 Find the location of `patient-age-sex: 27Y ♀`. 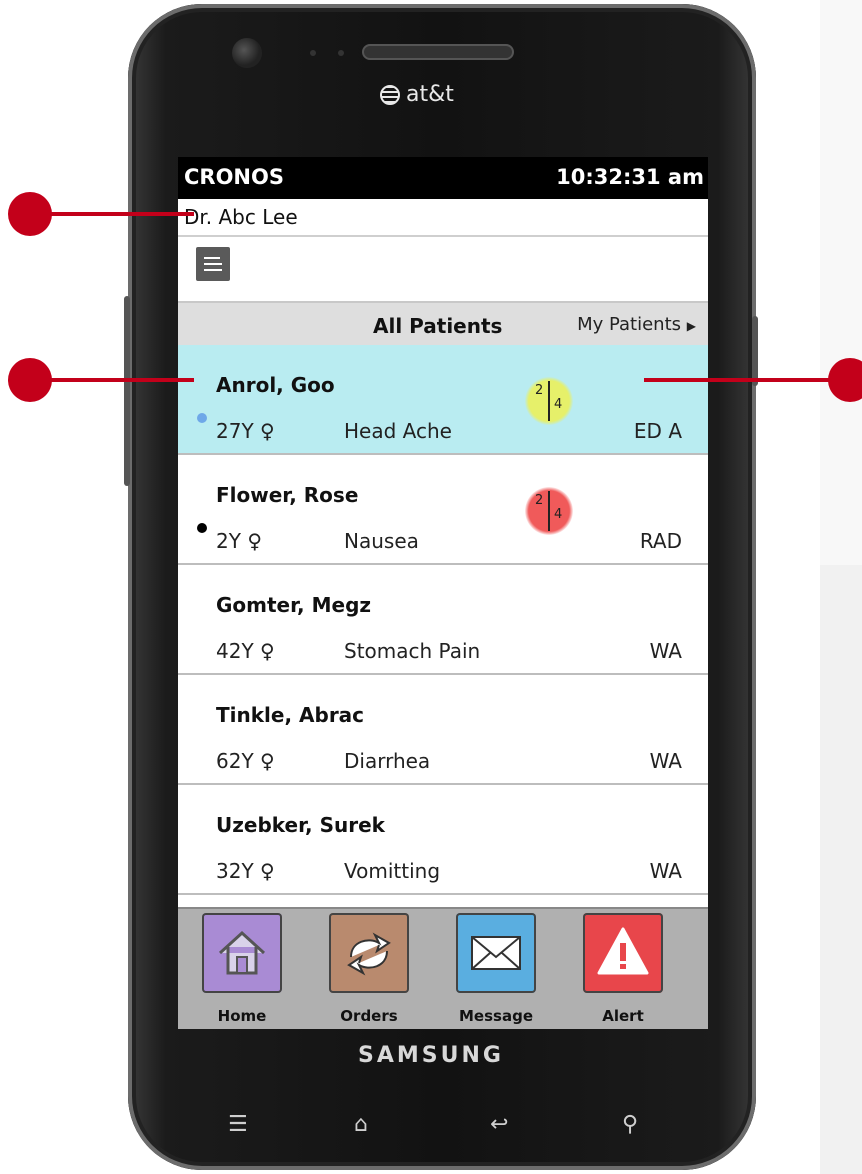

patient-age-sex: 27Y ♀ is located at coordinates (245, 431).